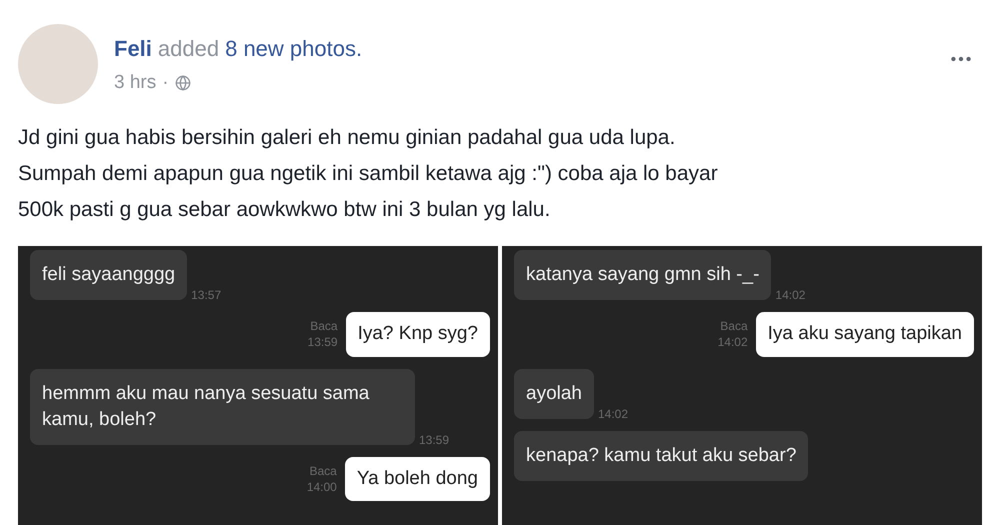 The image size is (1000, 525). What do you see at coordinates (285, 210) in the screenshot?
I see `post-text: 500k pasti g gua sebar aowkwkwo btw ini 3 bulan yg lalu.` at bounding box center [285, 210].